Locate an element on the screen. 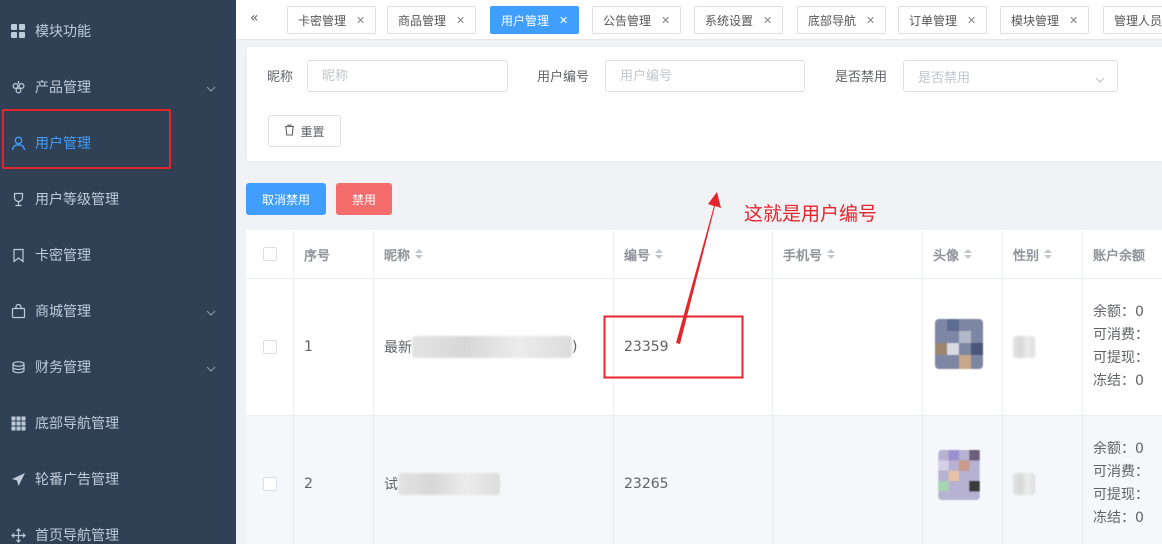 This screenshot has height=544, width=1162. tab-label: 商品管理 is located at coordinates (422, 20).